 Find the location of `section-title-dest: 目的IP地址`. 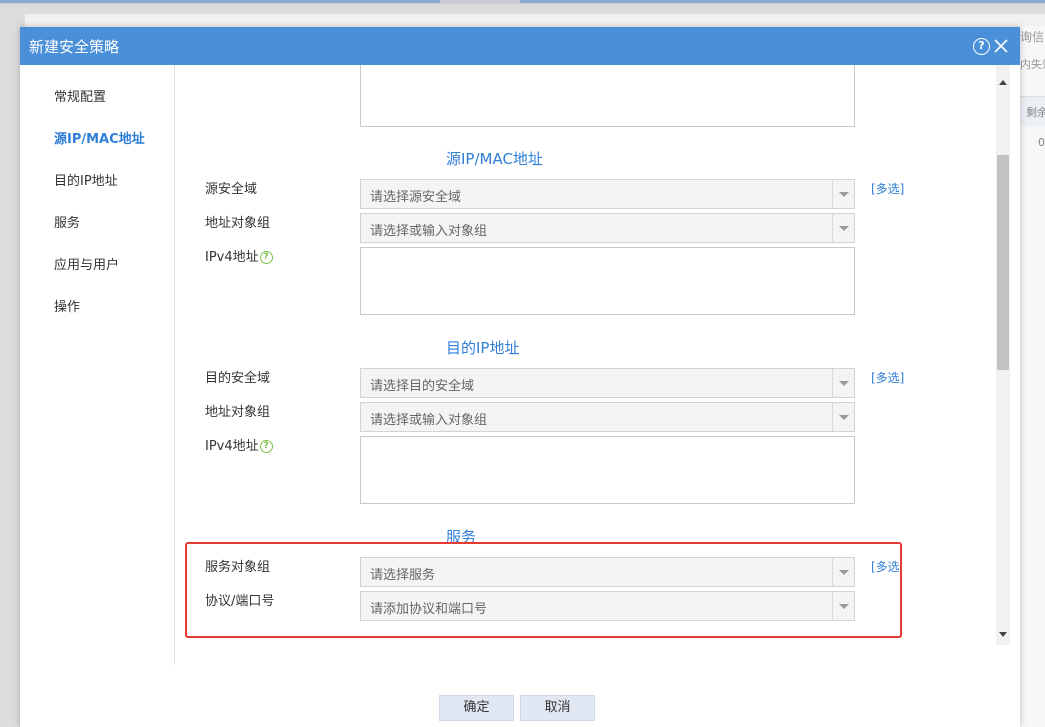

section-title-dest: 目的IP地址 is located at coordinates (483, 348).